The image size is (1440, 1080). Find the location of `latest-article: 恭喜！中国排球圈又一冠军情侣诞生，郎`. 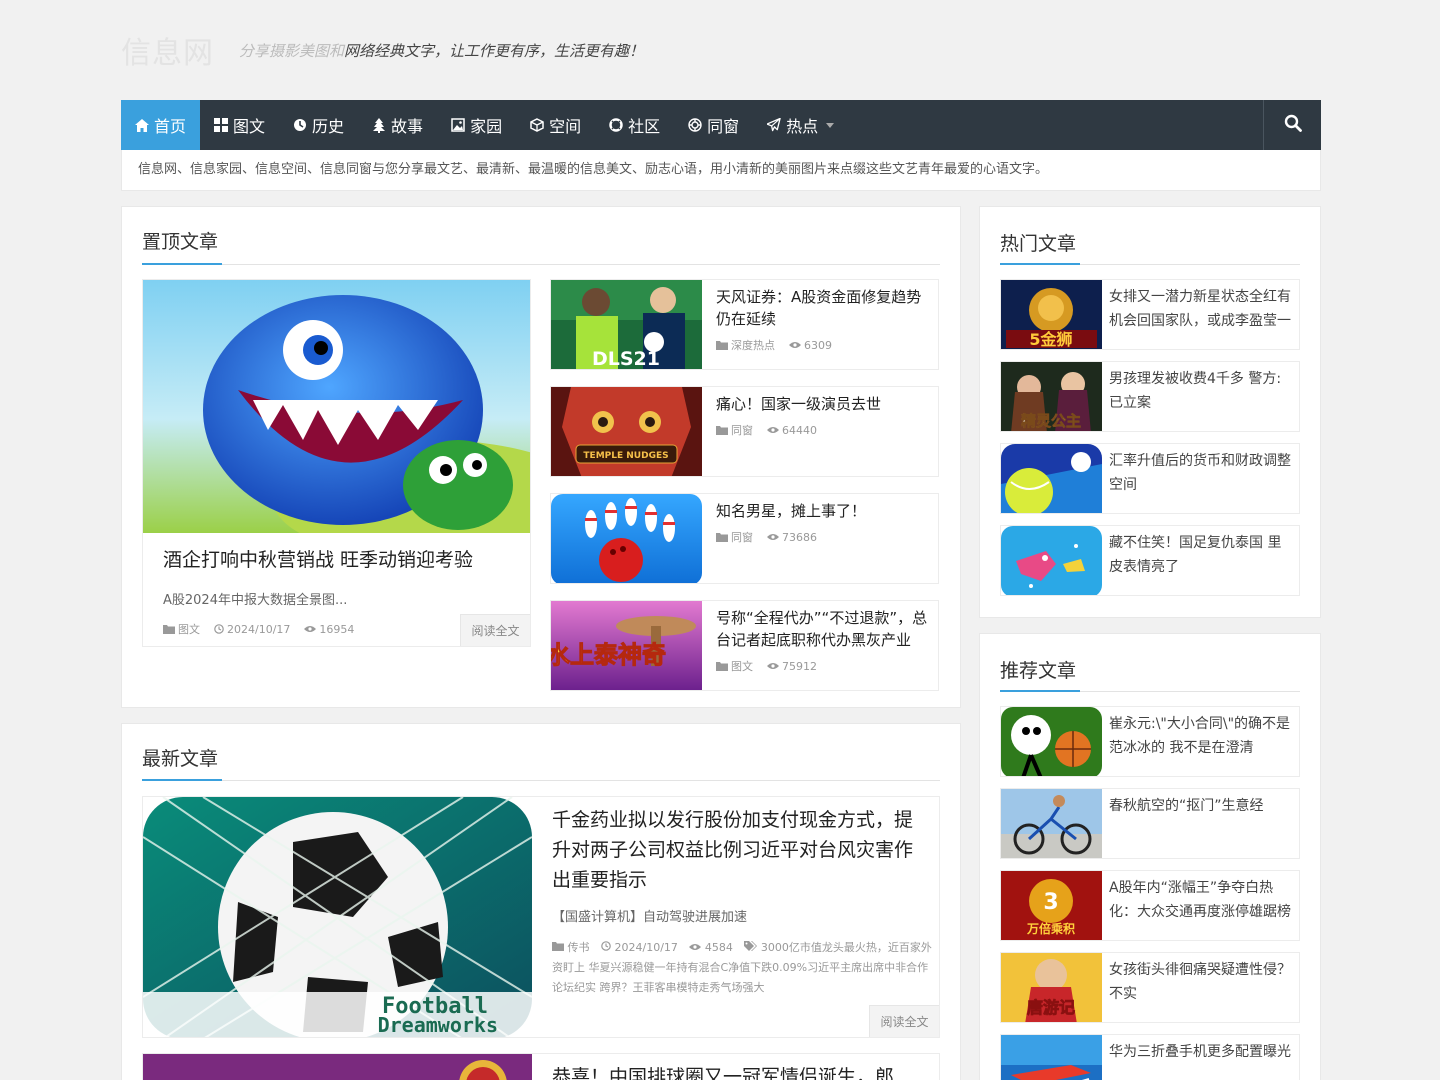

latest-article: 恭喜！中国排球圈又一冠军情侣诞生，郎 is located at coordinates (541, 1066).